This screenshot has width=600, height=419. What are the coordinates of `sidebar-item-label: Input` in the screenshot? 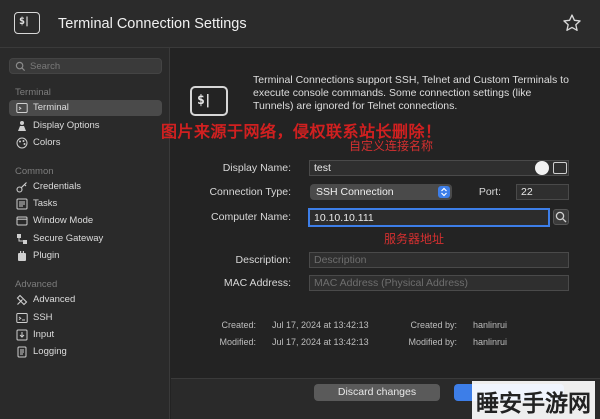 It's located at (44, 334).